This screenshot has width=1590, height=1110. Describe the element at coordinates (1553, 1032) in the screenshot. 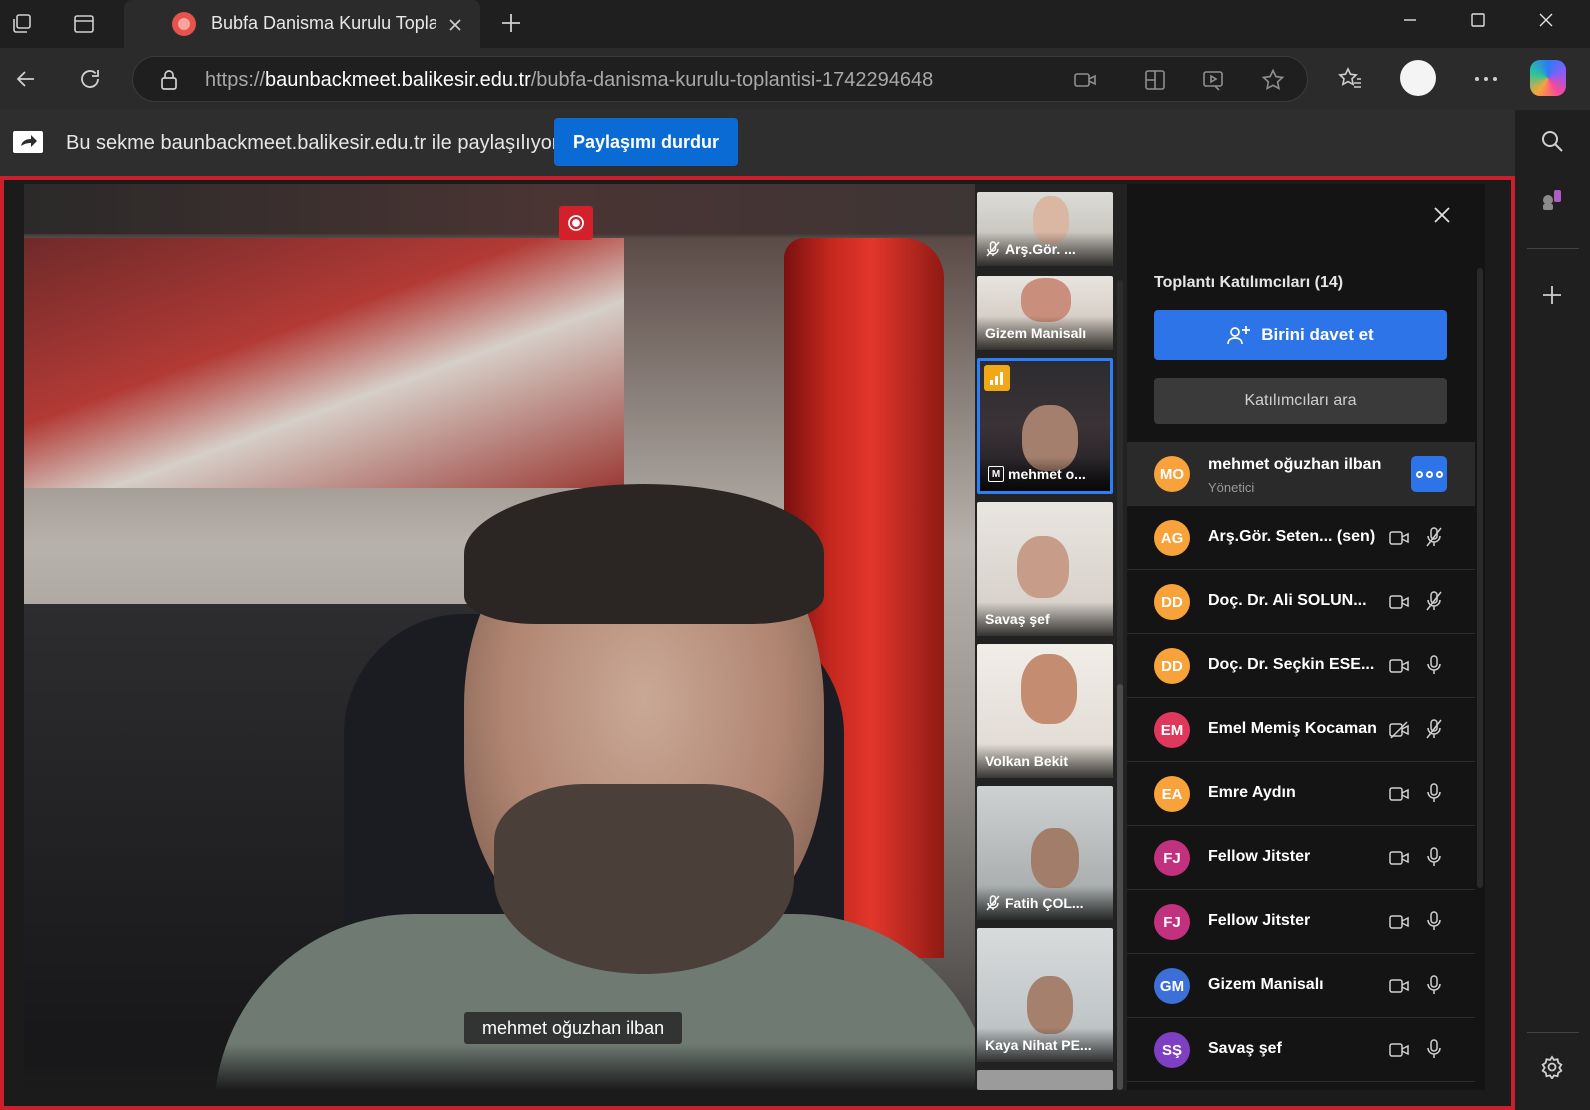

I see `sidebar-divider` at that location.